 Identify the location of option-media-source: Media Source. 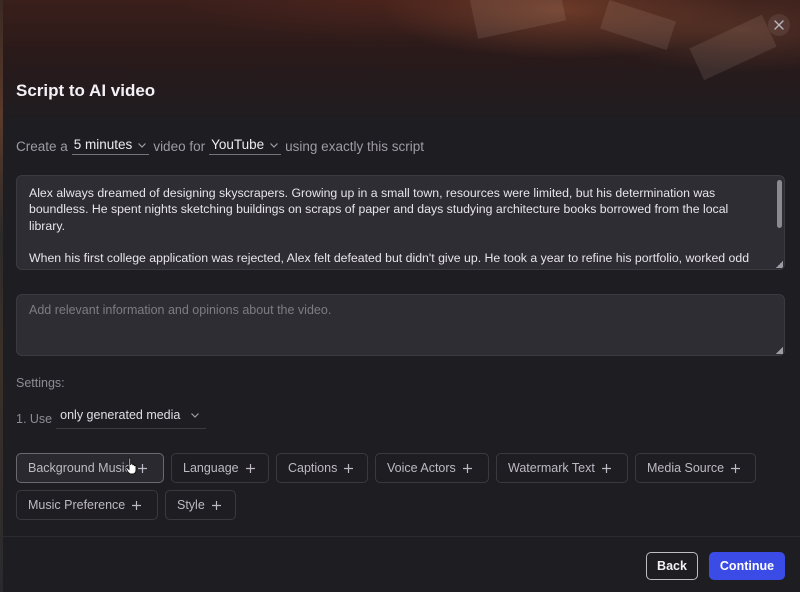
(695, 468).